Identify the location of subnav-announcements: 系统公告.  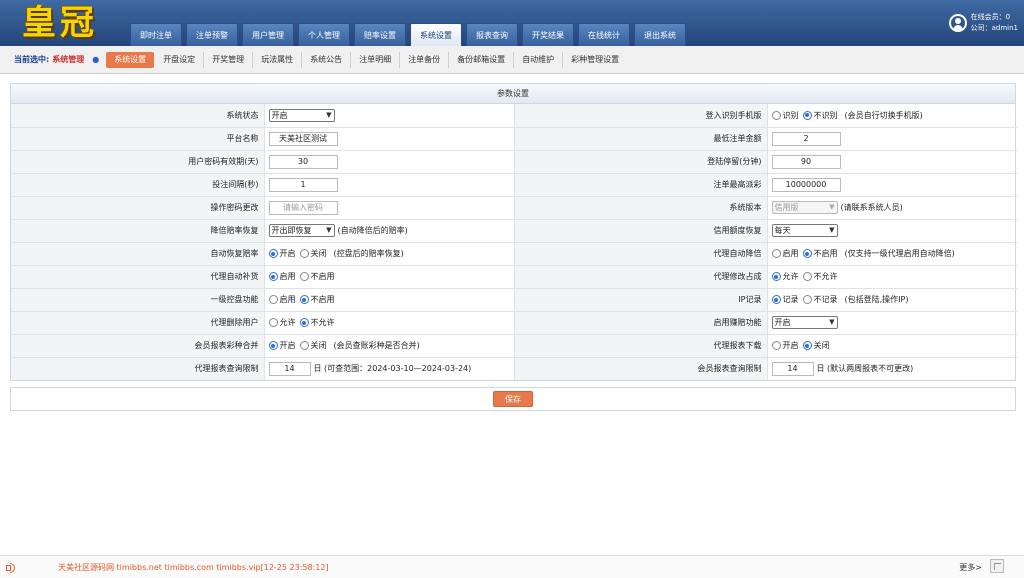
(327, 59).